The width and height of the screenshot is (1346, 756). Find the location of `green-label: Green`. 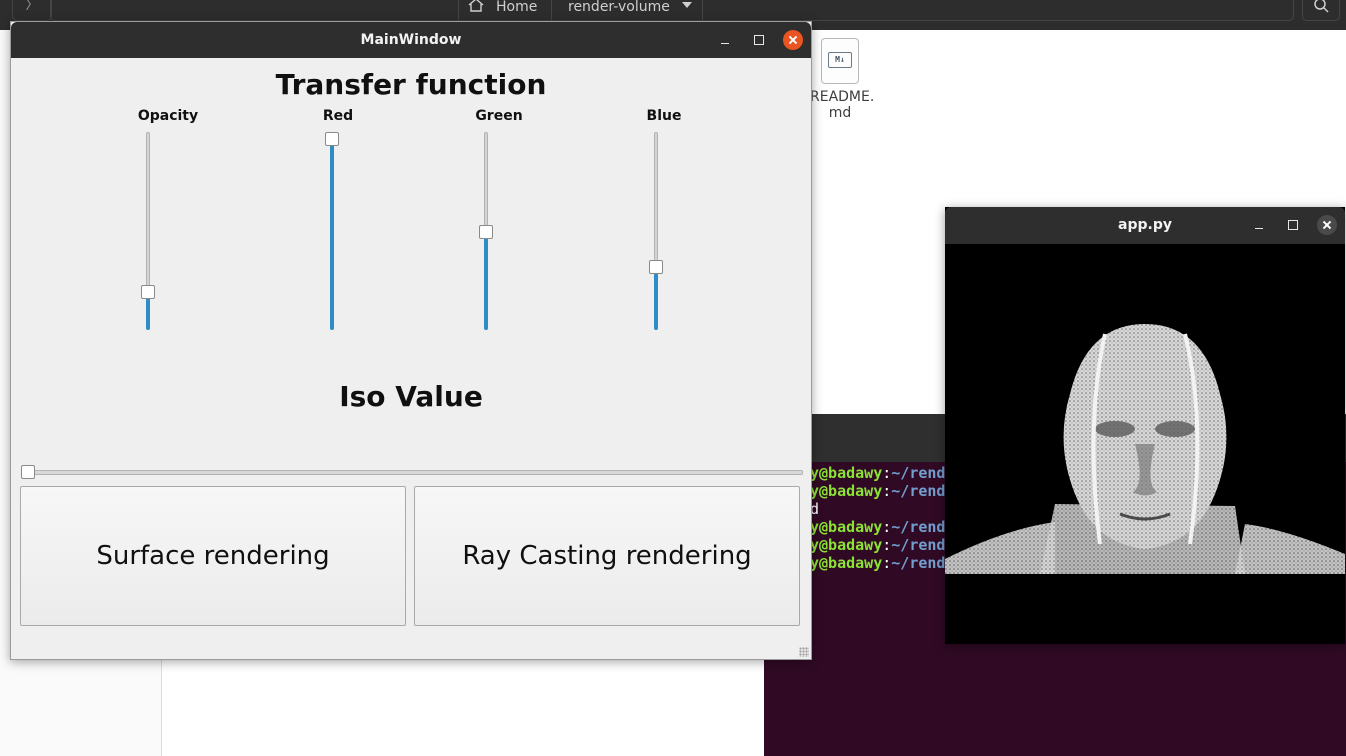

green-label: Green is located at coordinates (499, 116).